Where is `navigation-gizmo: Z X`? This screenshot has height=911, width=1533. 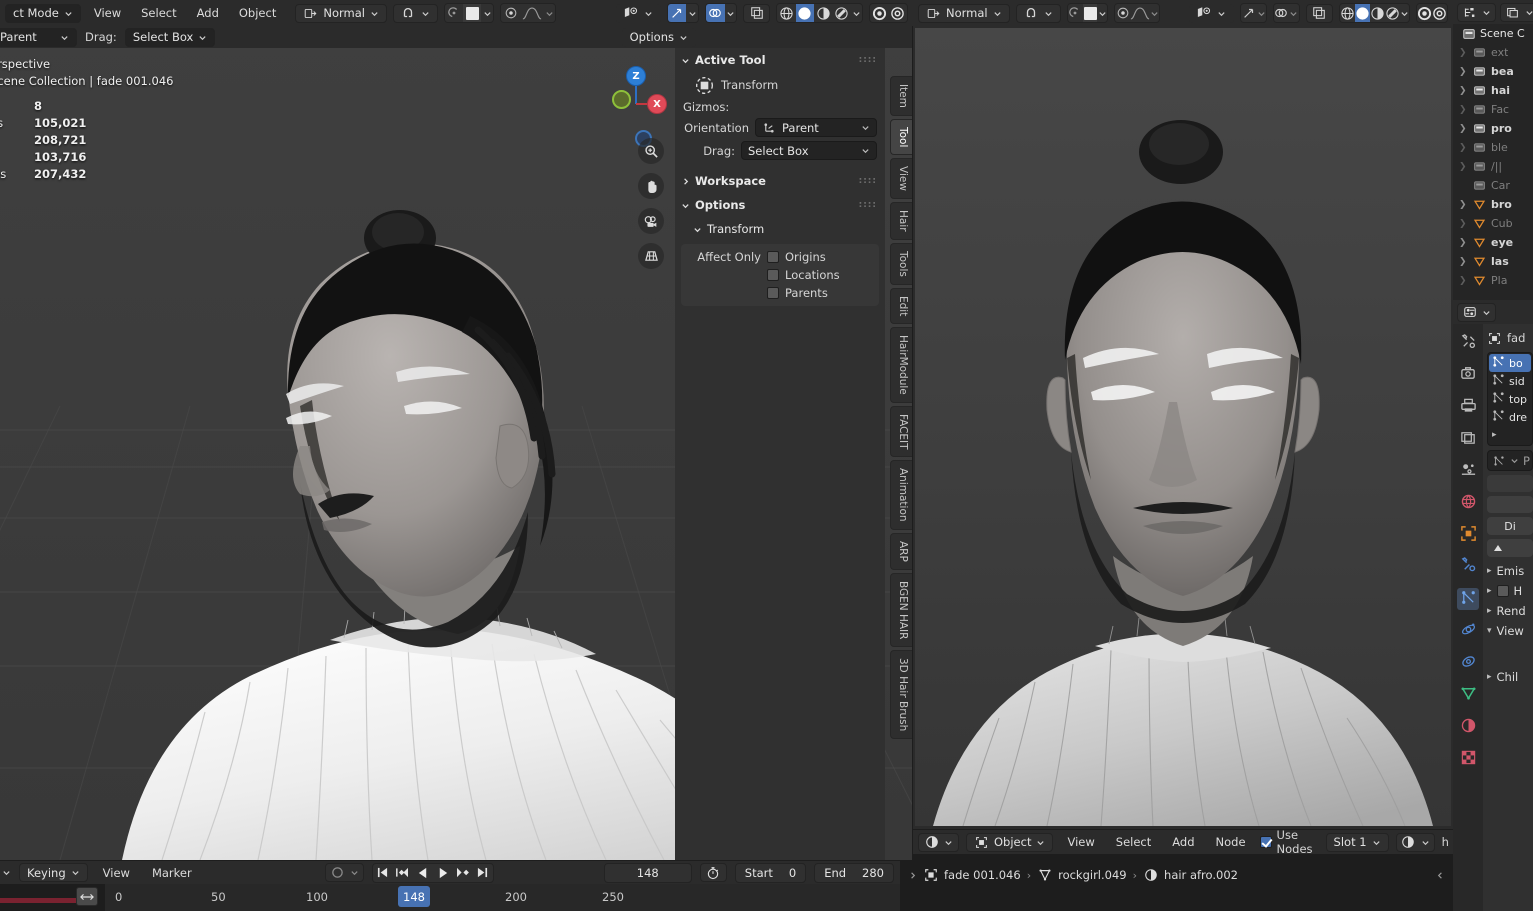
navigation-gizmo: Z X is located at coordinates (635, 104).